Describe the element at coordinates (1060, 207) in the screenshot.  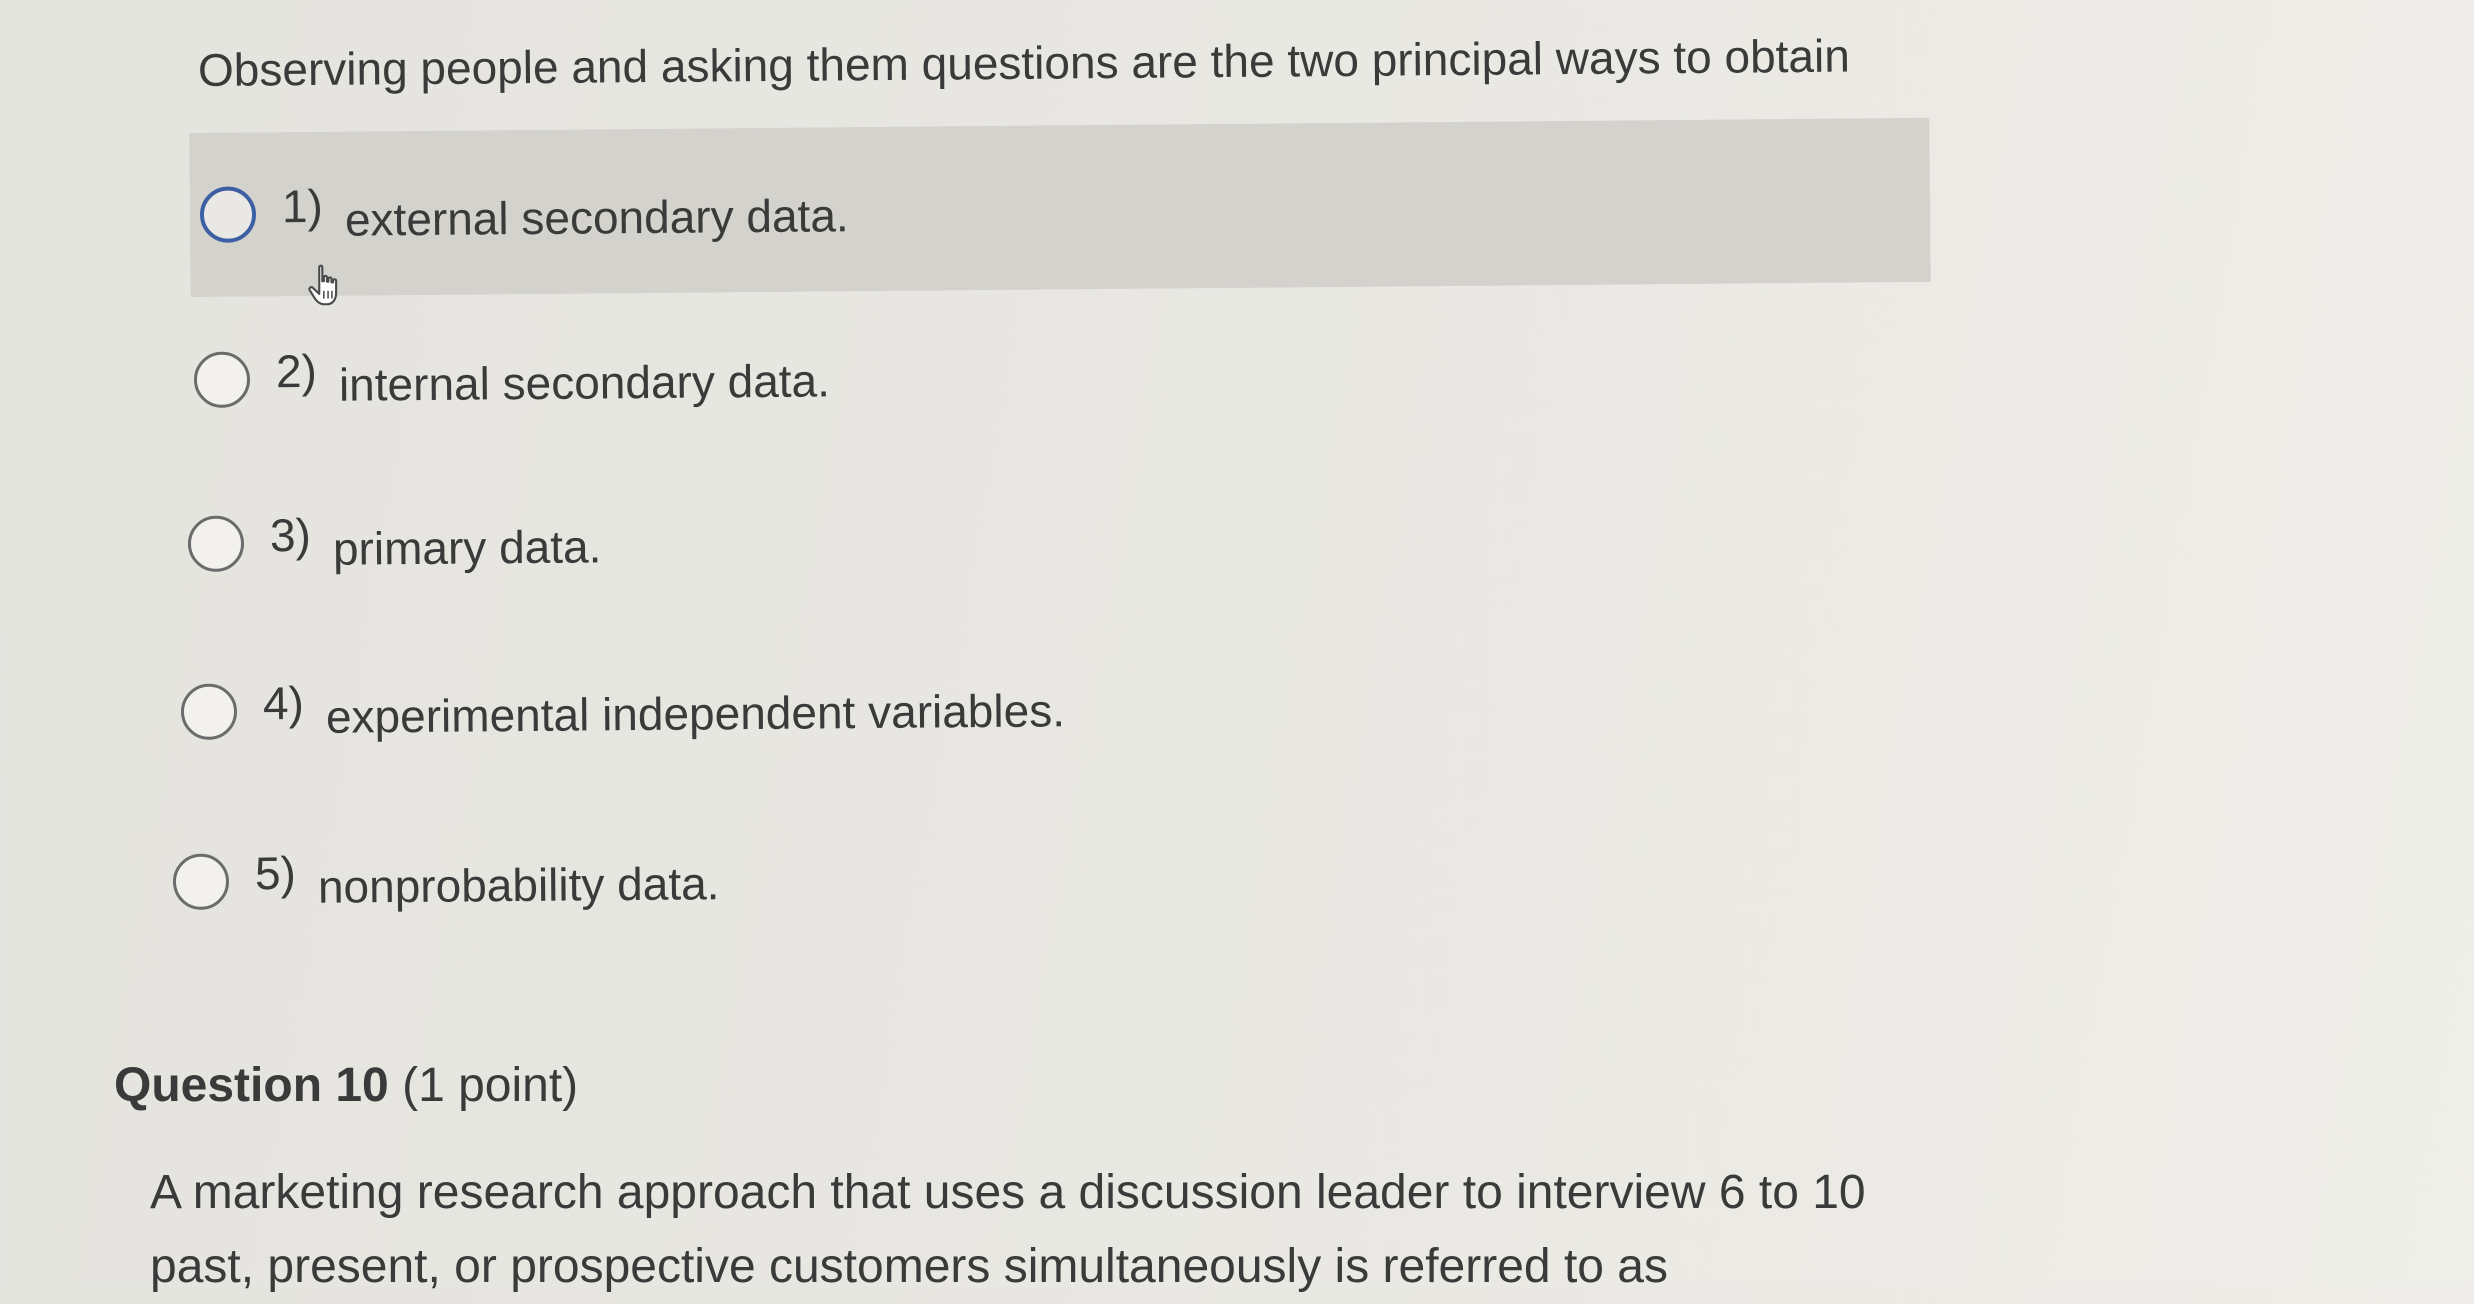
I see `option-1: 1) external secondary data.` at that location.